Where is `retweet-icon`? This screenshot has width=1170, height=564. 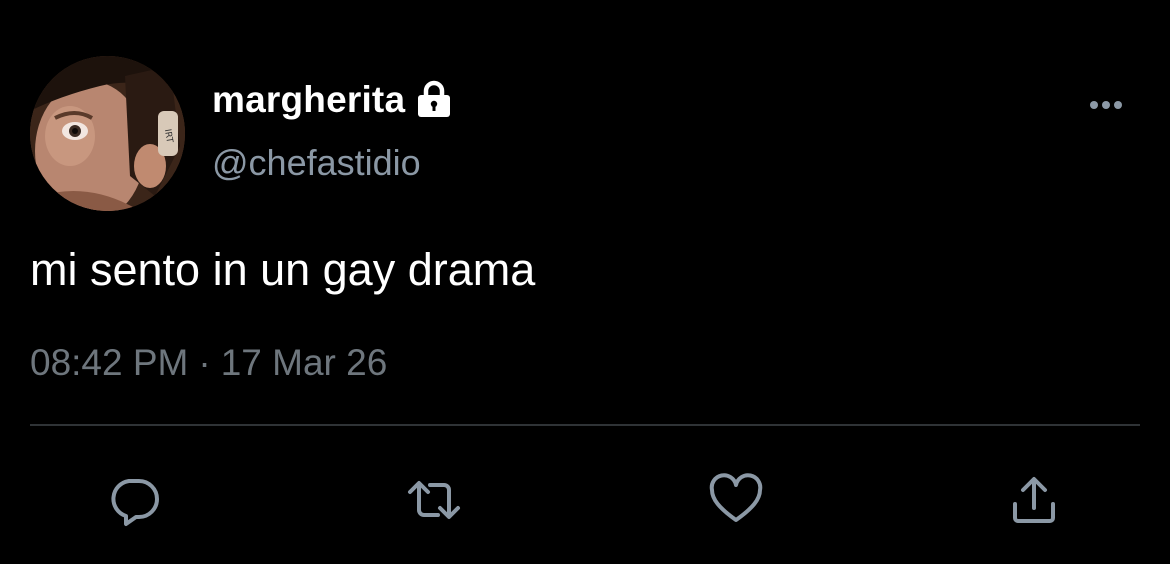 retweet-icon is located at coordinates (434, 500).